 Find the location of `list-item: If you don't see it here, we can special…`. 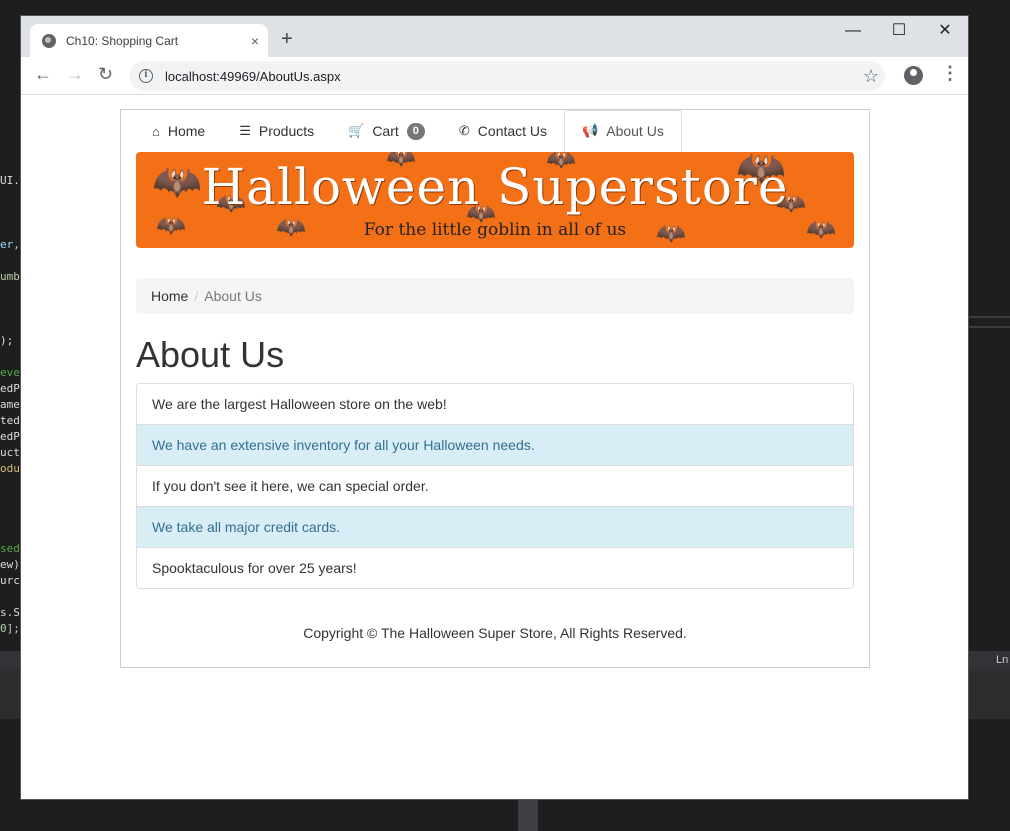

list-item: If you don't see it here, we can special… is located at coordinates (495, 485).